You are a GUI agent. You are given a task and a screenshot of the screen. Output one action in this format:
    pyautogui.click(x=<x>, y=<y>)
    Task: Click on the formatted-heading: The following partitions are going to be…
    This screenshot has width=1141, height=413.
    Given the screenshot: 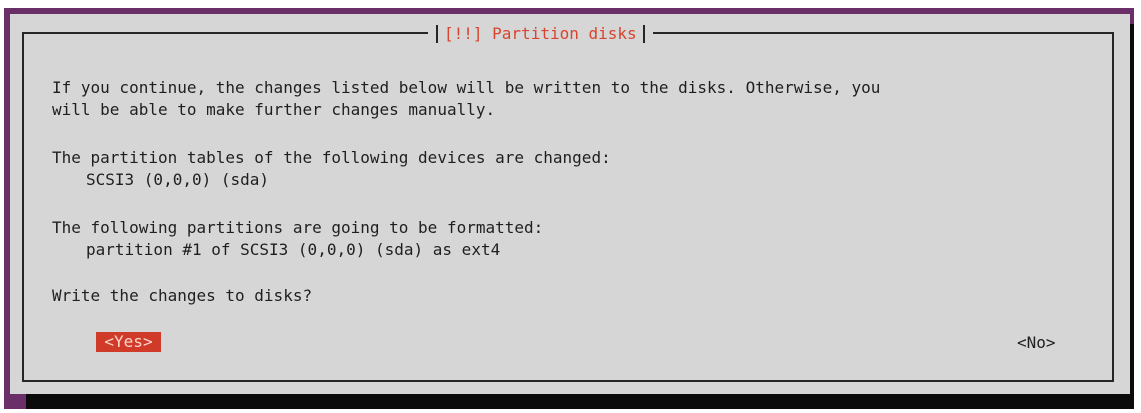 What is the action you would take?
    pyautogui.click(x=298, y=227)
    